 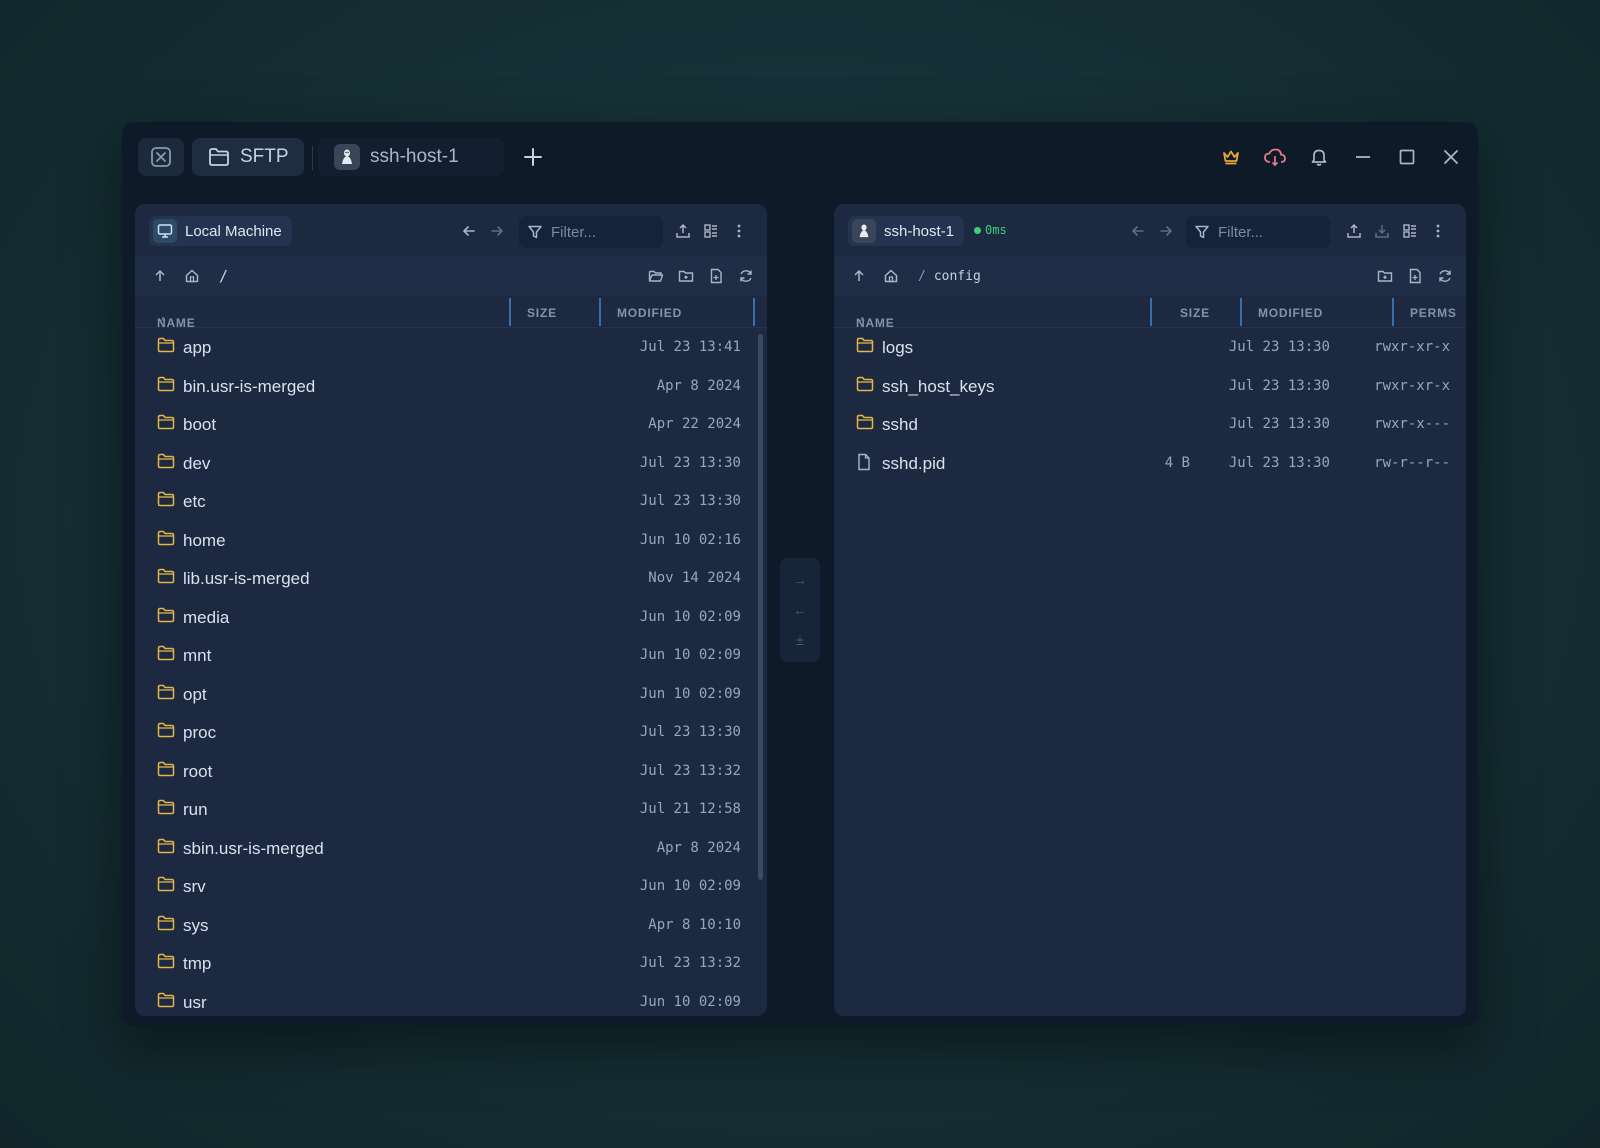 What do you see at coordinates (1150, 463) in the screenshot?
I see `file-row: sshd.pid 4 B Jul 23 13:30 rw-r--r--` at bounding box center [1150, 463].